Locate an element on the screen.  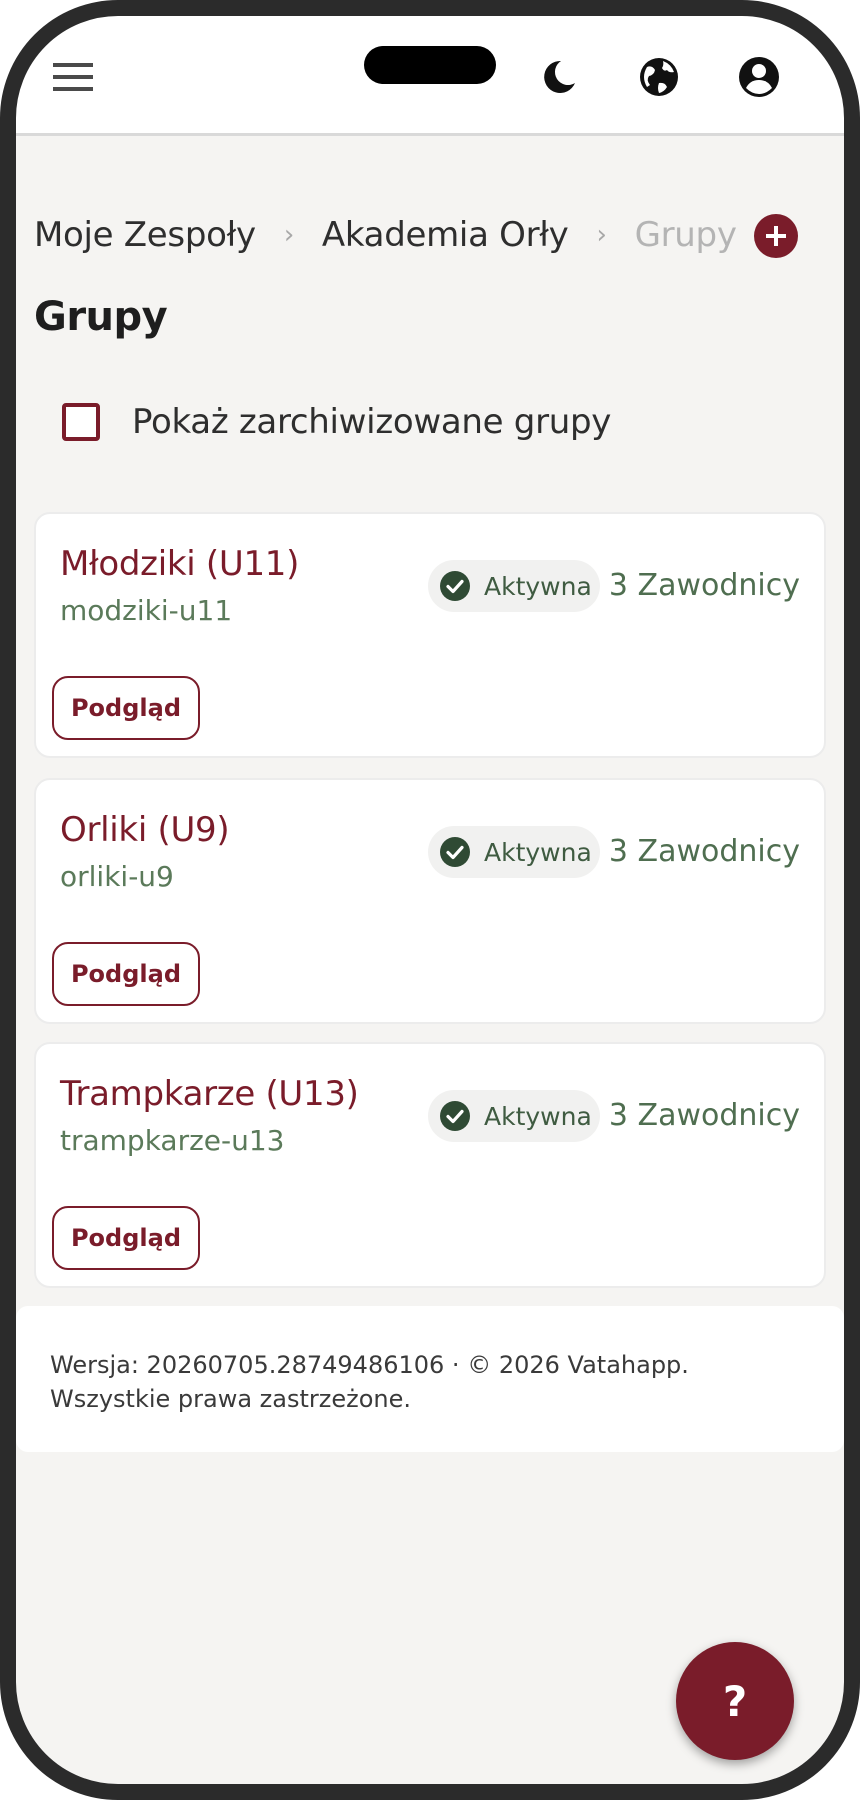
add-group-button is located at coordinates (776, 236).